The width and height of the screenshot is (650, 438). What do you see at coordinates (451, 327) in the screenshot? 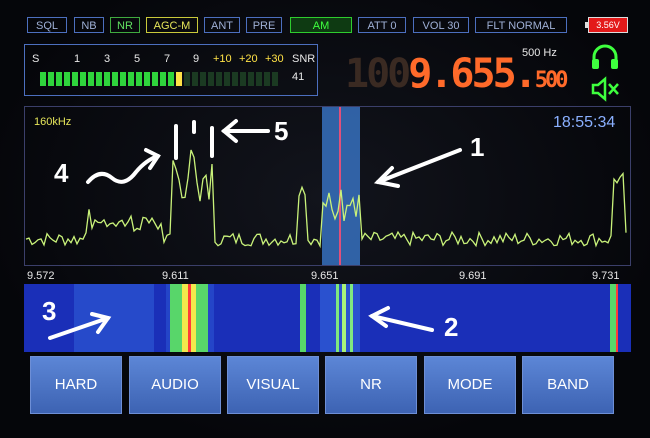
I see `annotation-label: 2` at bounding box center [451, 327].